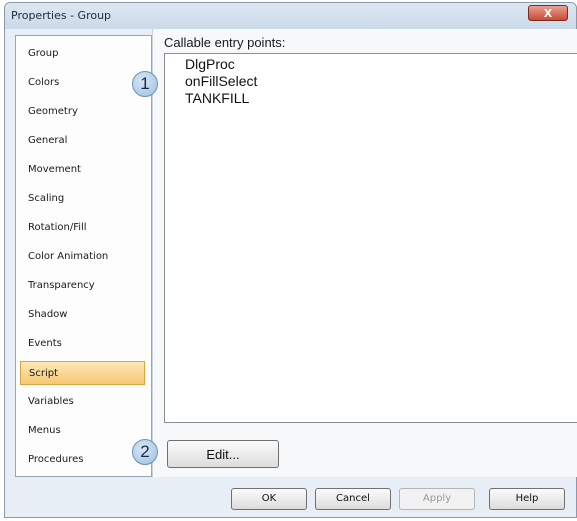 This screenshot has height=521, width=577. Describe the element at coordinates (548, 13) in the screenshot. I see `close-button: X` at that location.